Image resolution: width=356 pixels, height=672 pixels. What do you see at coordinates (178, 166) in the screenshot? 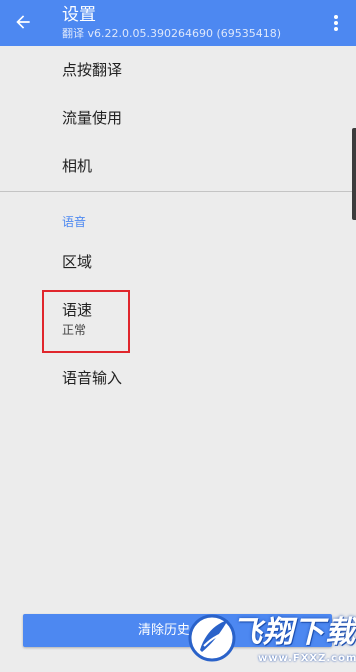
I see `setting-camera: 相机` at bounding box center [178, 166].